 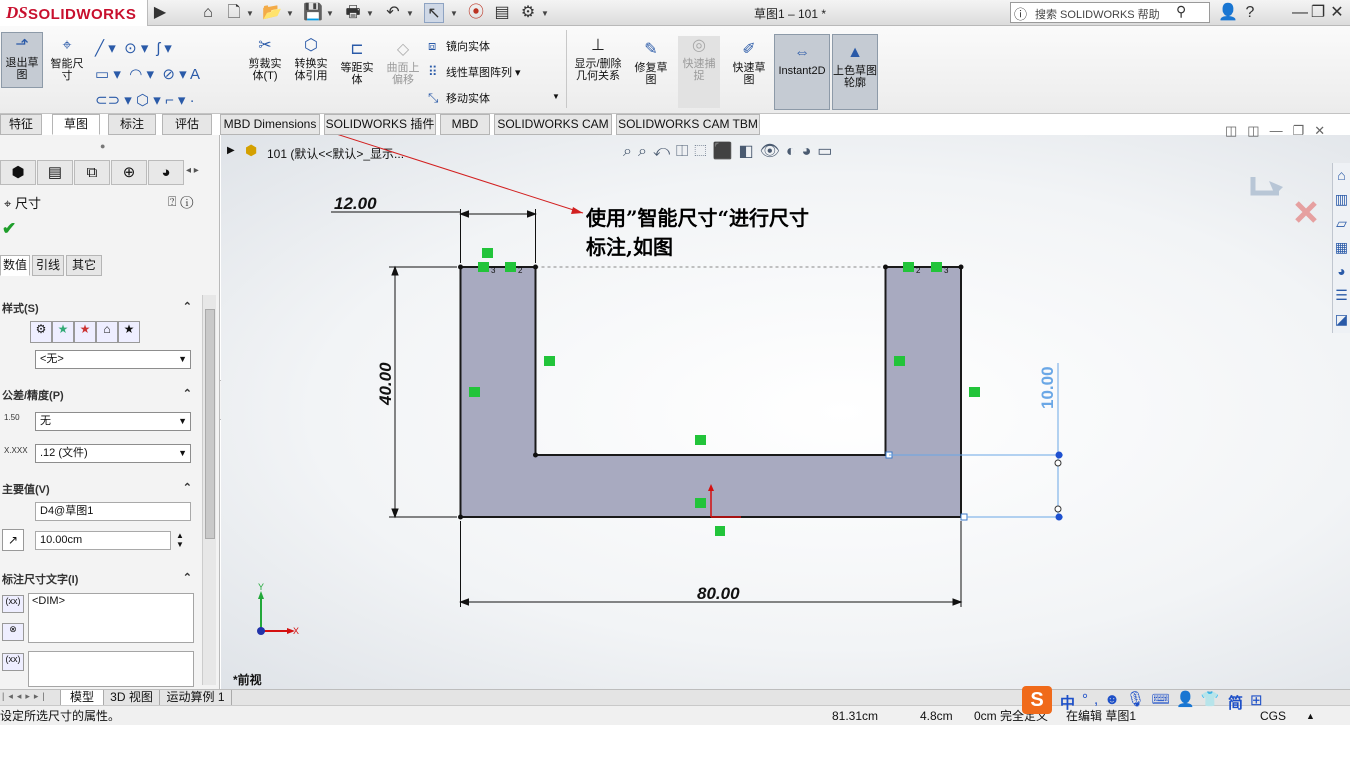 What do you see at coordinates (1341, 199) in the screenshot?
I see `design-library-icon: ▥` at bounding box center [1341, 199].